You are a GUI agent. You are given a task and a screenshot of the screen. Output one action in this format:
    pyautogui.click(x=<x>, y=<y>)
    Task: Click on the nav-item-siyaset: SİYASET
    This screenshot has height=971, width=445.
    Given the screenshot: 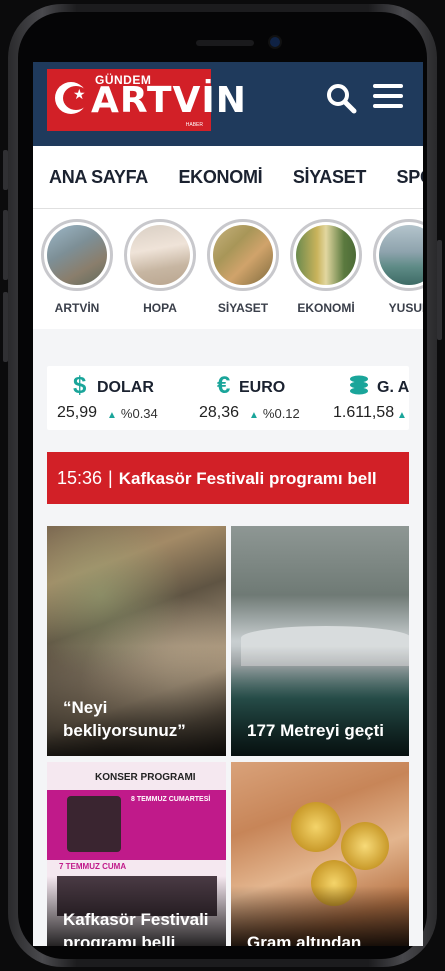 What is the action you would take?
    pyautogui.click(x=329, y=177)
    